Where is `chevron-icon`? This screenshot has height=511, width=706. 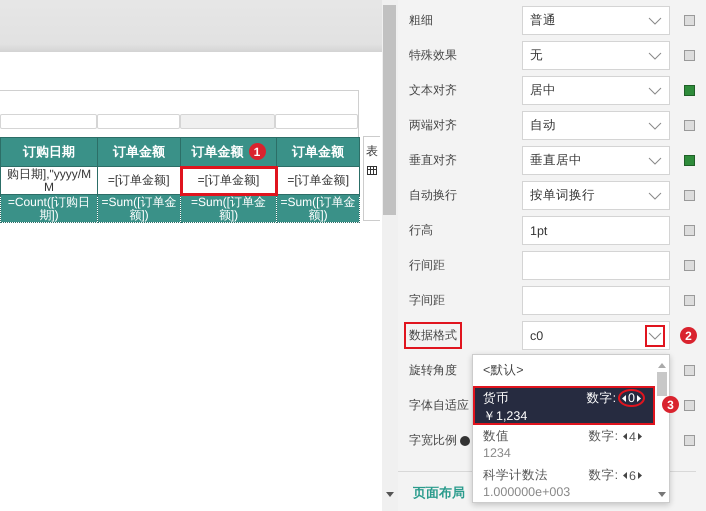
chevron-icon is located at coordinates (655, 335).